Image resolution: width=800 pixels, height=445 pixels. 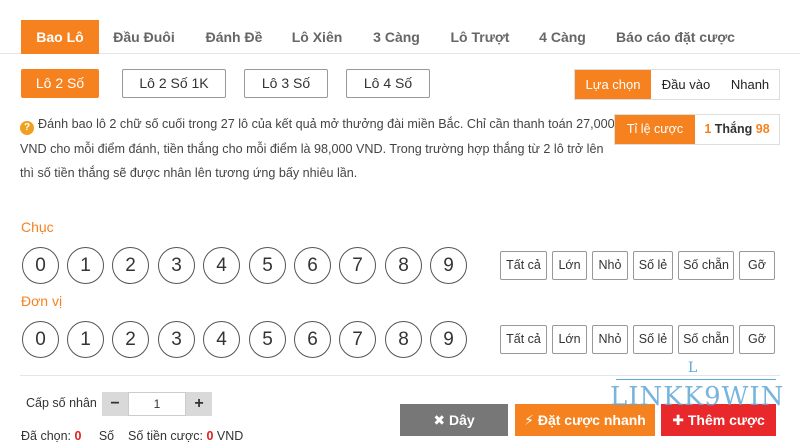 What do you see at coordinates (27, 128) in the screenshot?
I see `question-icon: ?` at bounding box center [27, 128].